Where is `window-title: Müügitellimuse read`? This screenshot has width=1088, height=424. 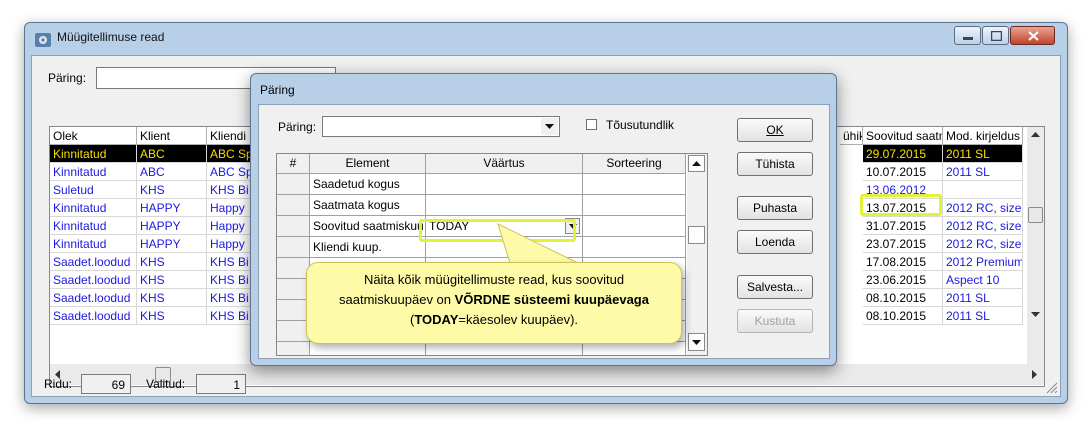
window-title: Müügitellimuse read is located at coordinates (111, 37).